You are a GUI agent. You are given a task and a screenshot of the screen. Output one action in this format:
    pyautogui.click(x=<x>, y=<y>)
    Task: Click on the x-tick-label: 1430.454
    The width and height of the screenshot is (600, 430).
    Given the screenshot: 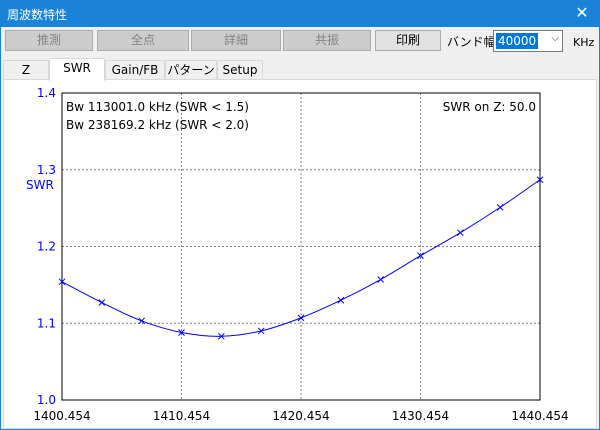 What is the action you would take?
    pyautogui.click(x=420, y=416)
    